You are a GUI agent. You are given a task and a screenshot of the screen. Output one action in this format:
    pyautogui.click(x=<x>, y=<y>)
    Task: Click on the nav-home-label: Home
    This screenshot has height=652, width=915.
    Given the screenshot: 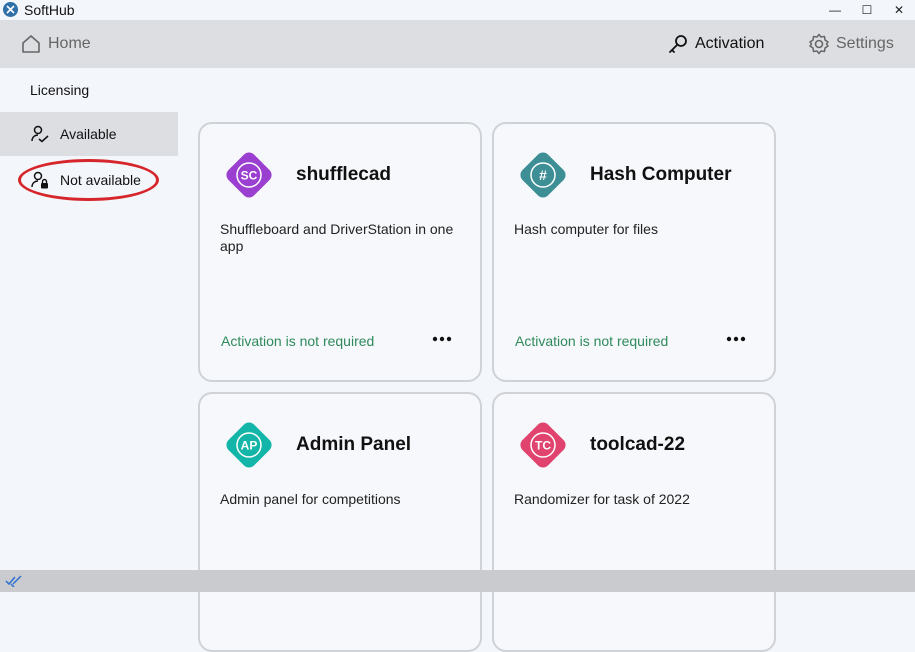 What is the action you would take?
    pyautogui.click(x=69, y=43)
    